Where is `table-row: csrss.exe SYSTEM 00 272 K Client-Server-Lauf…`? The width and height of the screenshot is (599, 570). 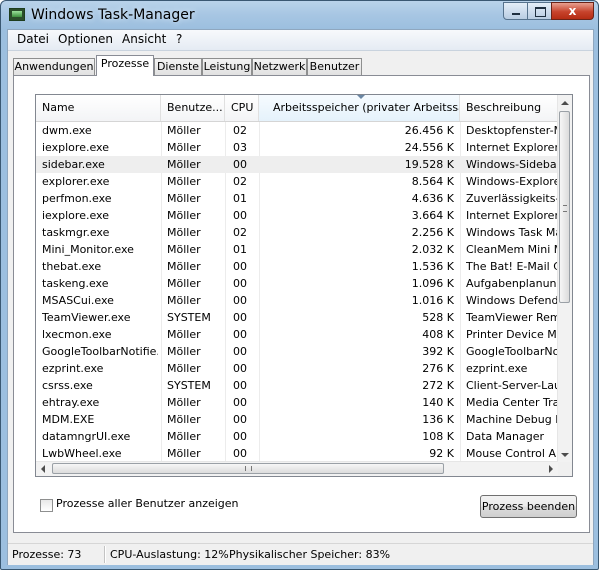
table-row: csrss.exe SYSTEM 00 272 K Client-Server-Lauf… is located at coordinates (297, 385).